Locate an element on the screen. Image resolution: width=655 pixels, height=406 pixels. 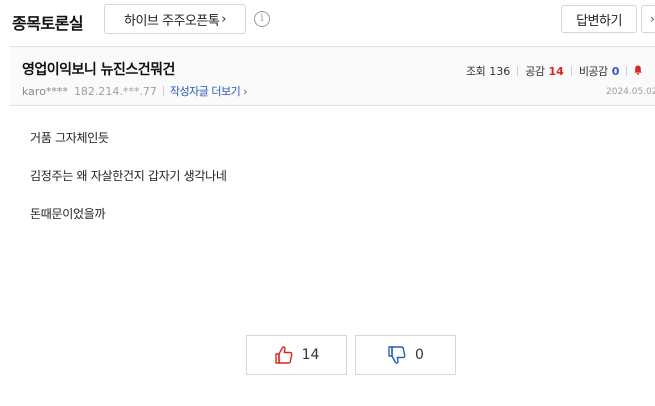
thumbs-up-icon is located at coordinates (283, 355).